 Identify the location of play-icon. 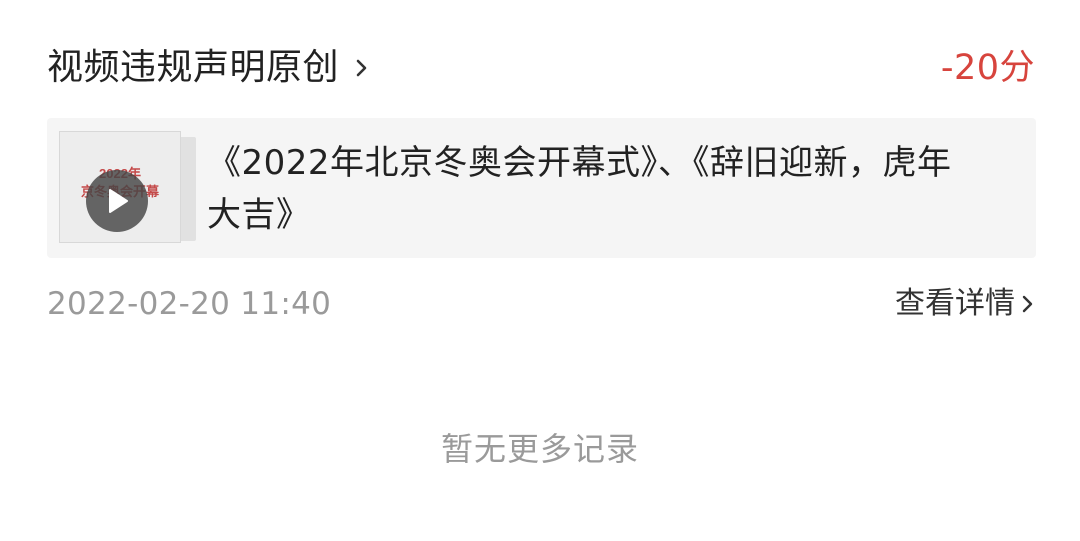
(117, 201).